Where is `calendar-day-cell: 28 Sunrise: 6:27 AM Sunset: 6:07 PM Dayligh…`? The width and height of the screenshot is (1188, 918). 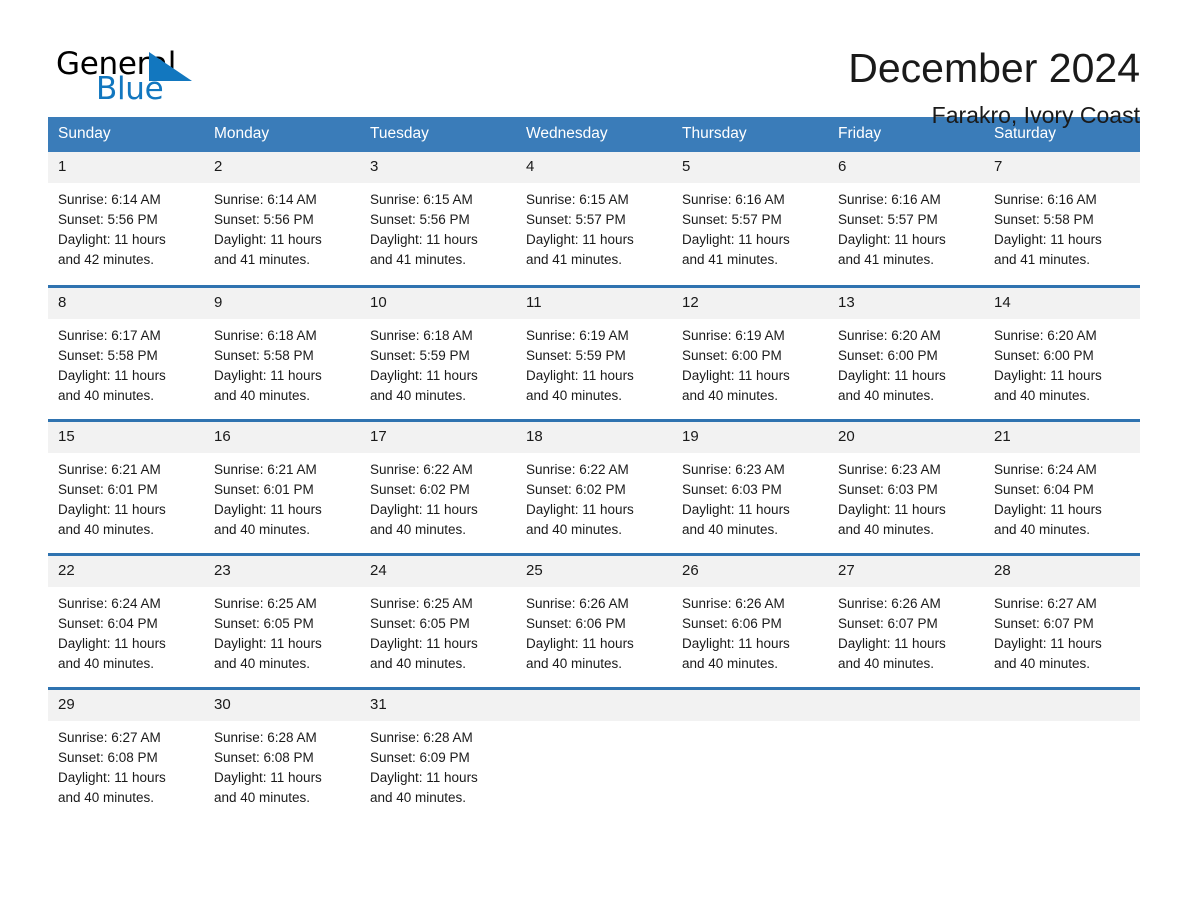 calendar-day-cell: 28 Sunrise: 6:27 AM Sunset: 6:07 PM Dayligh… is located at coordinates (1062, 620).